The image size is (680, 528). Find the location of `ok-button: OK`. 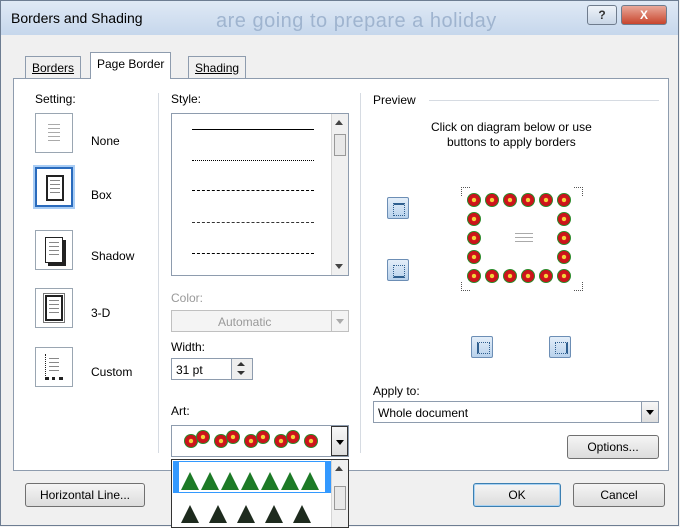

ok-button: OK is located at coordinates (517, 495).